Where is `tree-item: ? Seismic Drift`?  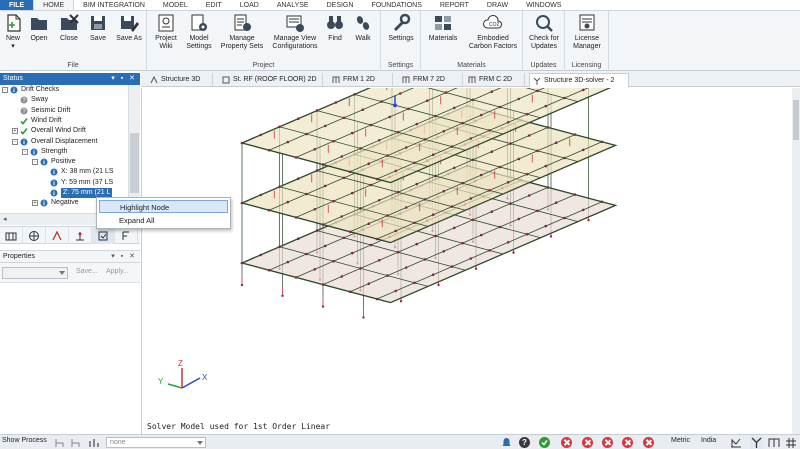 tree-item: ? Seismic Drift is located at coordinates (41, 111).